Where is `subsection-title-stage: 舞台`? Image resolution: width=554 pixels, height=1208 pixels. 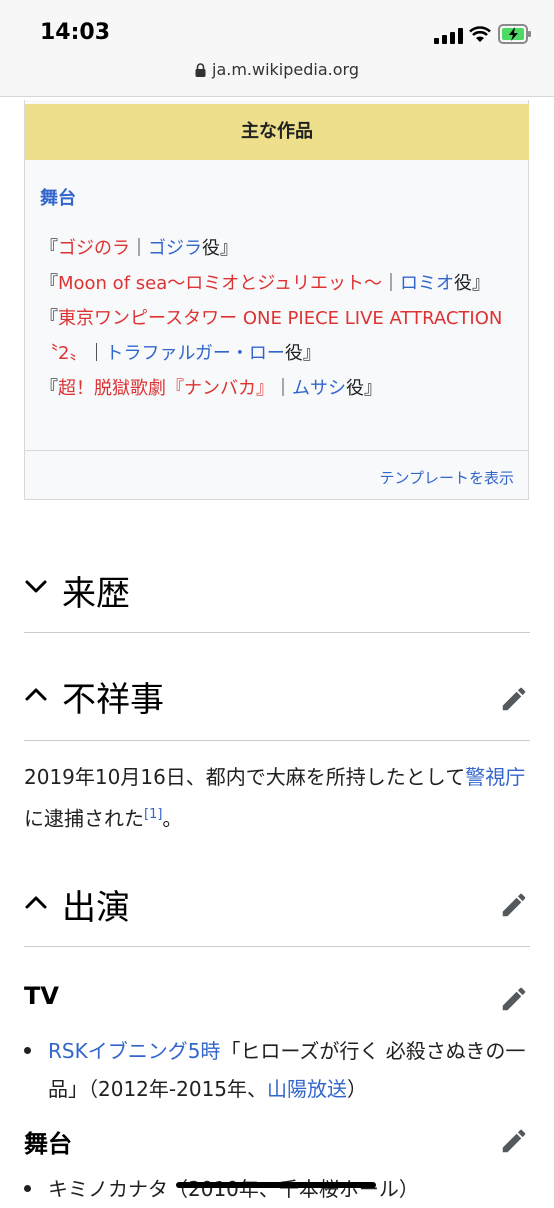
subsection-title-stage: 舞台 is located at coordinates (48, 1144).